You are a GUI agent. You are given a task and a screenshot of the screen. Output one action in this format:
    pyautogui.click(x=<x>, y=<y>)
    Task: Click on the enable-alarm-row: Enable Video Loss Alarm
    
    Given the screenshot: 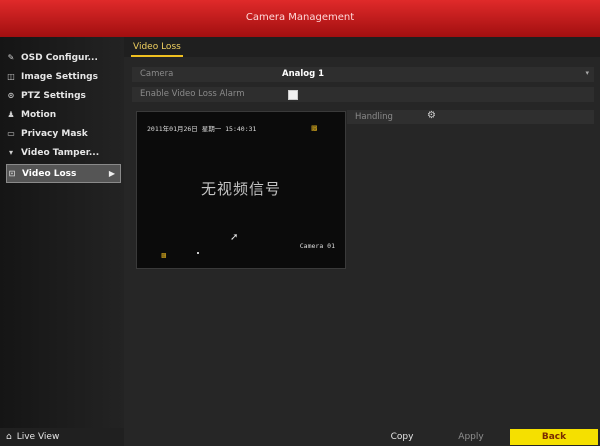 What is the action you would take?
    pyautogui.click(x=363, y=94)
    